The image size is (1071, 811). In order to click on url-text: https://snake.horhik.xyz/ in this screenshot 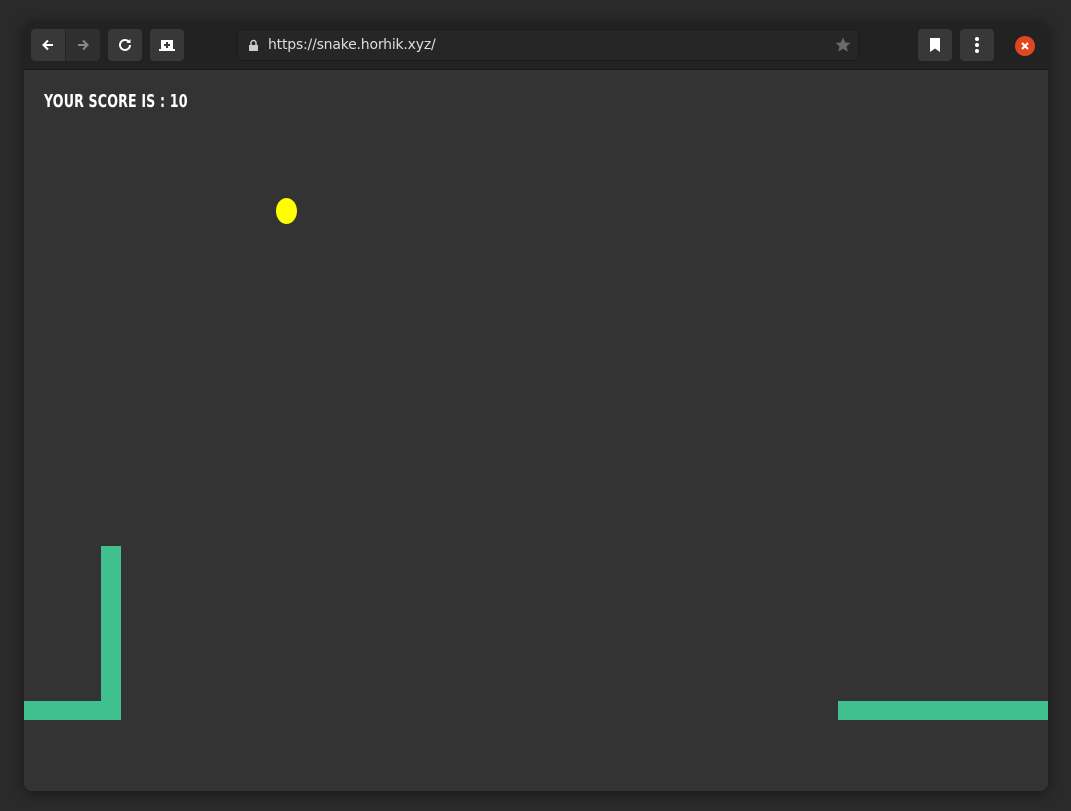, I will do `click(352, 45)`.